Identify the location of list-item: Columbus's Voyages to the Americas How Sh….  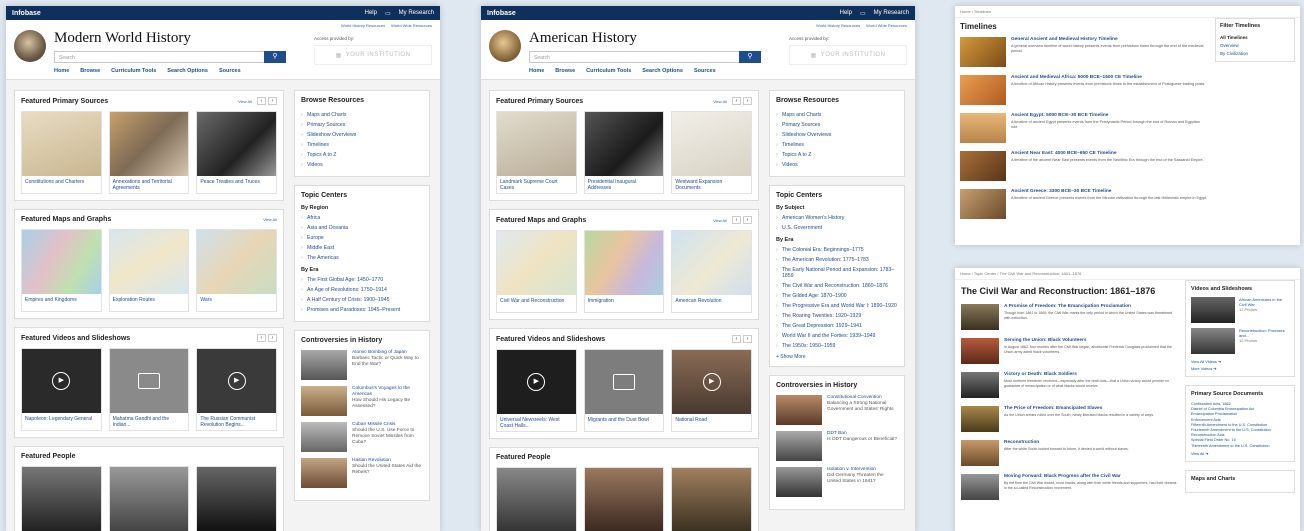
(362, 401).